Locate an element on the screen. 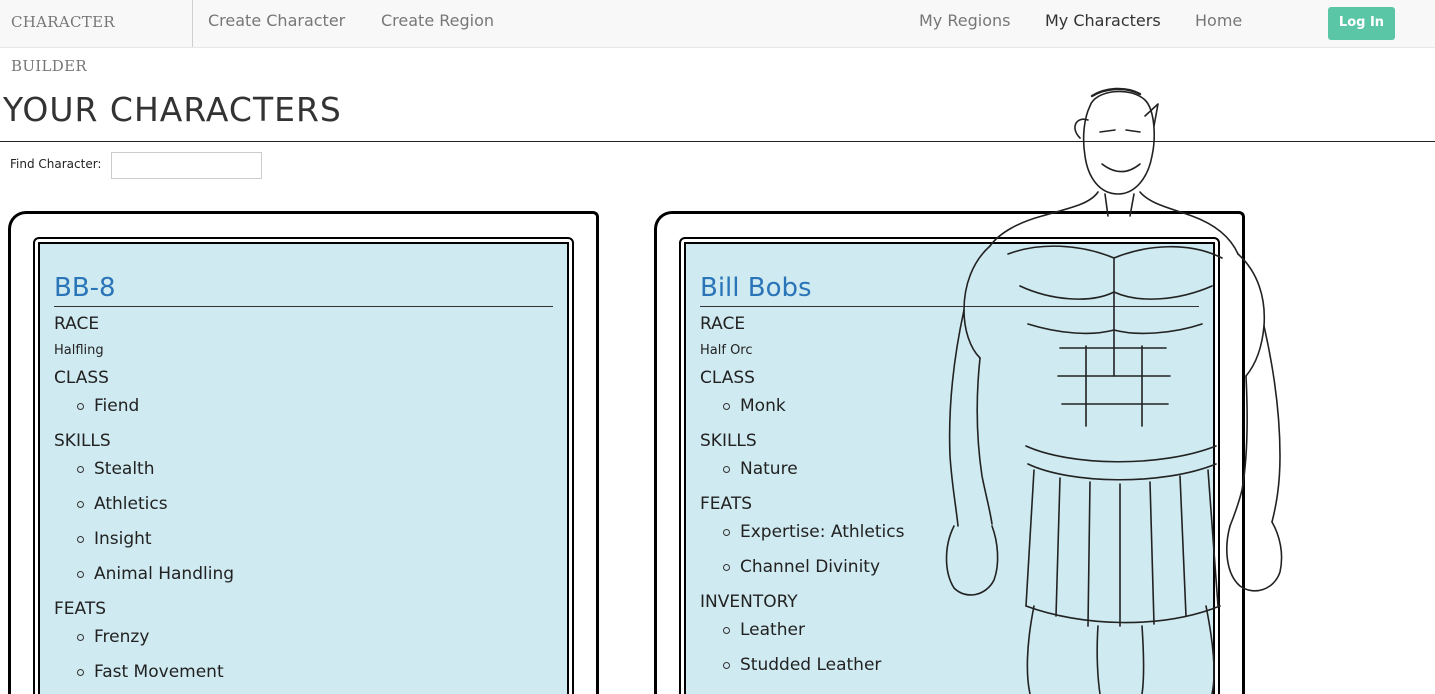 Image resolution: width=1435 pixels, height=694 pixels. character-name: Bill Bobs is located at coordinates (949, 289).